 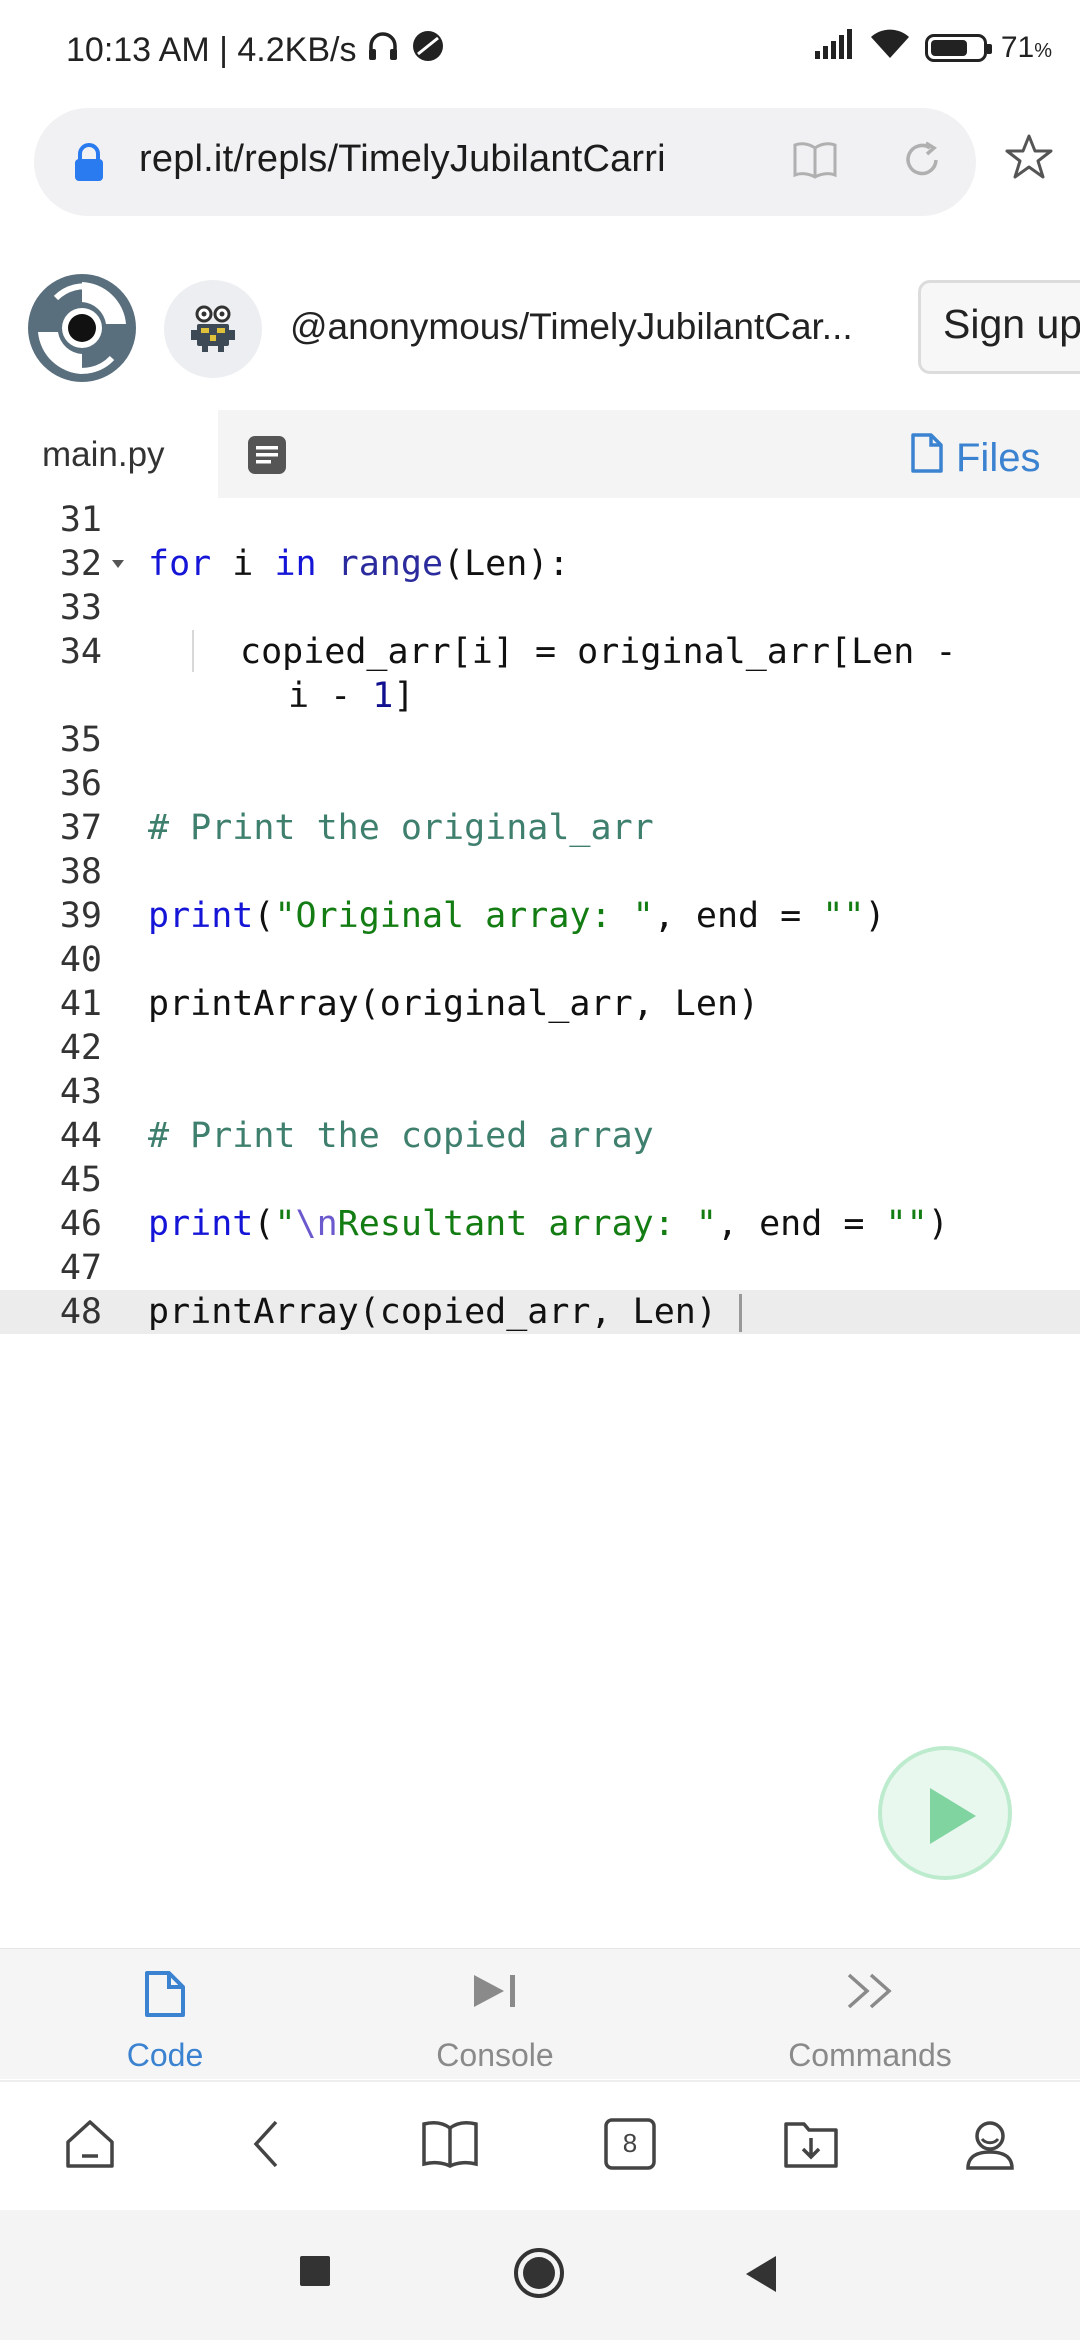 What do you see at coordinates (999, 327) in the screenshot?
I see `sign-up-button: Sign up` at bounding box center [999, 327].